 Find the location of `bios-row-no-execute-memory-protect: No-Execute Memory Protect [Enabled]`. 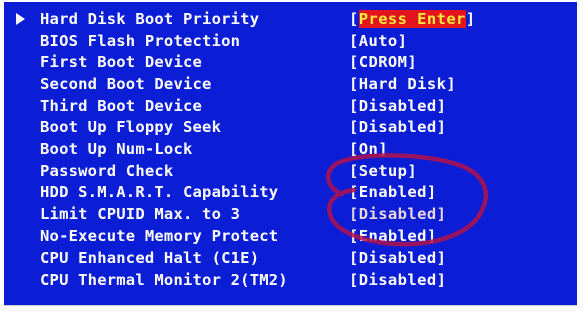

bios-row-no-execute-memory-protect: No-Execute Memory Protect [Enabled] is located at coordinates (290, 236).